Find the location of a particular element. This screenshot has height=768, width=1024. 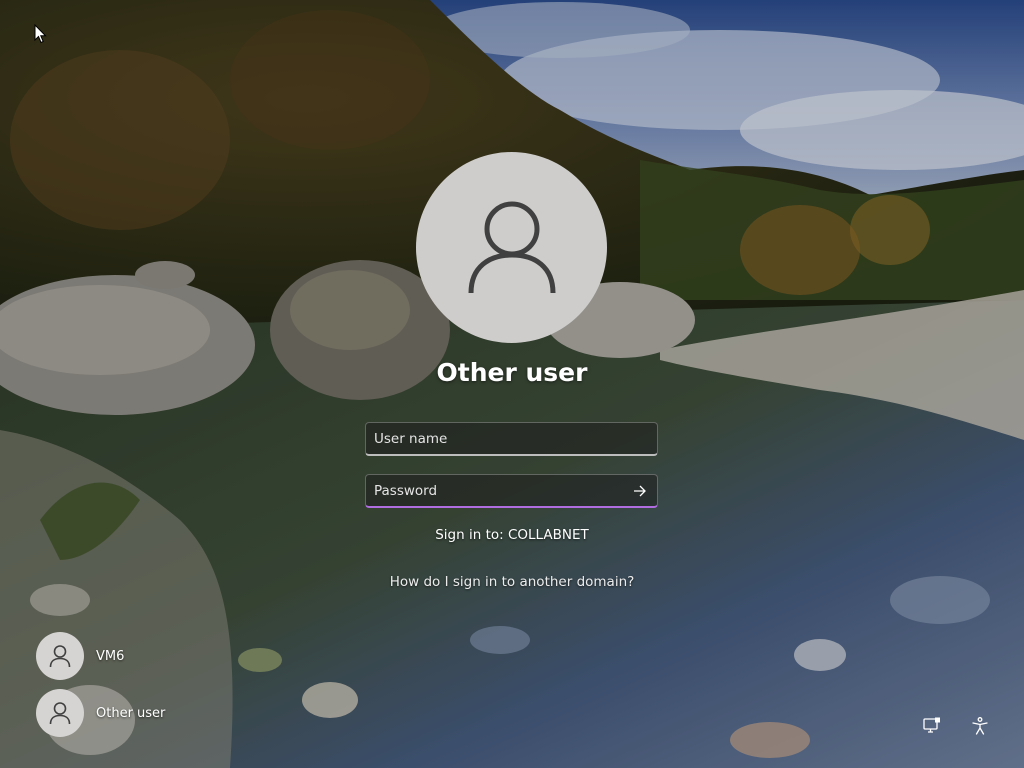

network-button is located at coordinates (932, 726).